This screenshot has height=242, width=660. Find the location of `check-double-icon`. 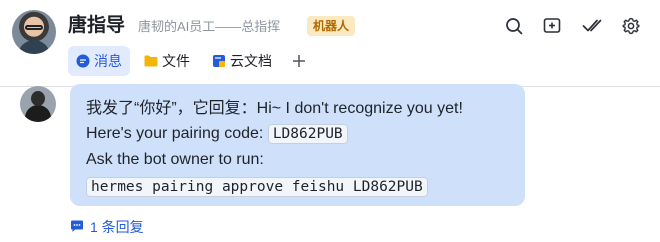

check-double-icon is located at coordinates (592, 26).